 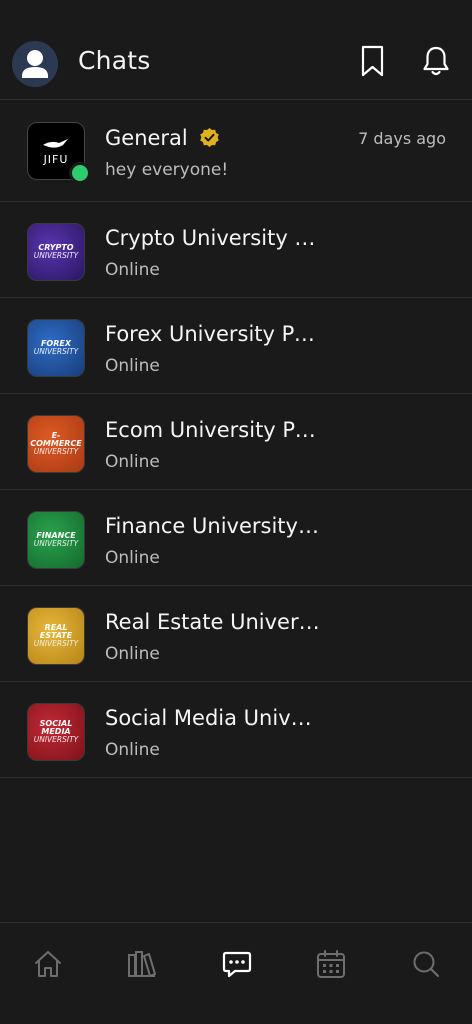 What do you see at coordinates (237, 964) in the screenshot?
I see `chat-icon` at bounding box center [237, 964].